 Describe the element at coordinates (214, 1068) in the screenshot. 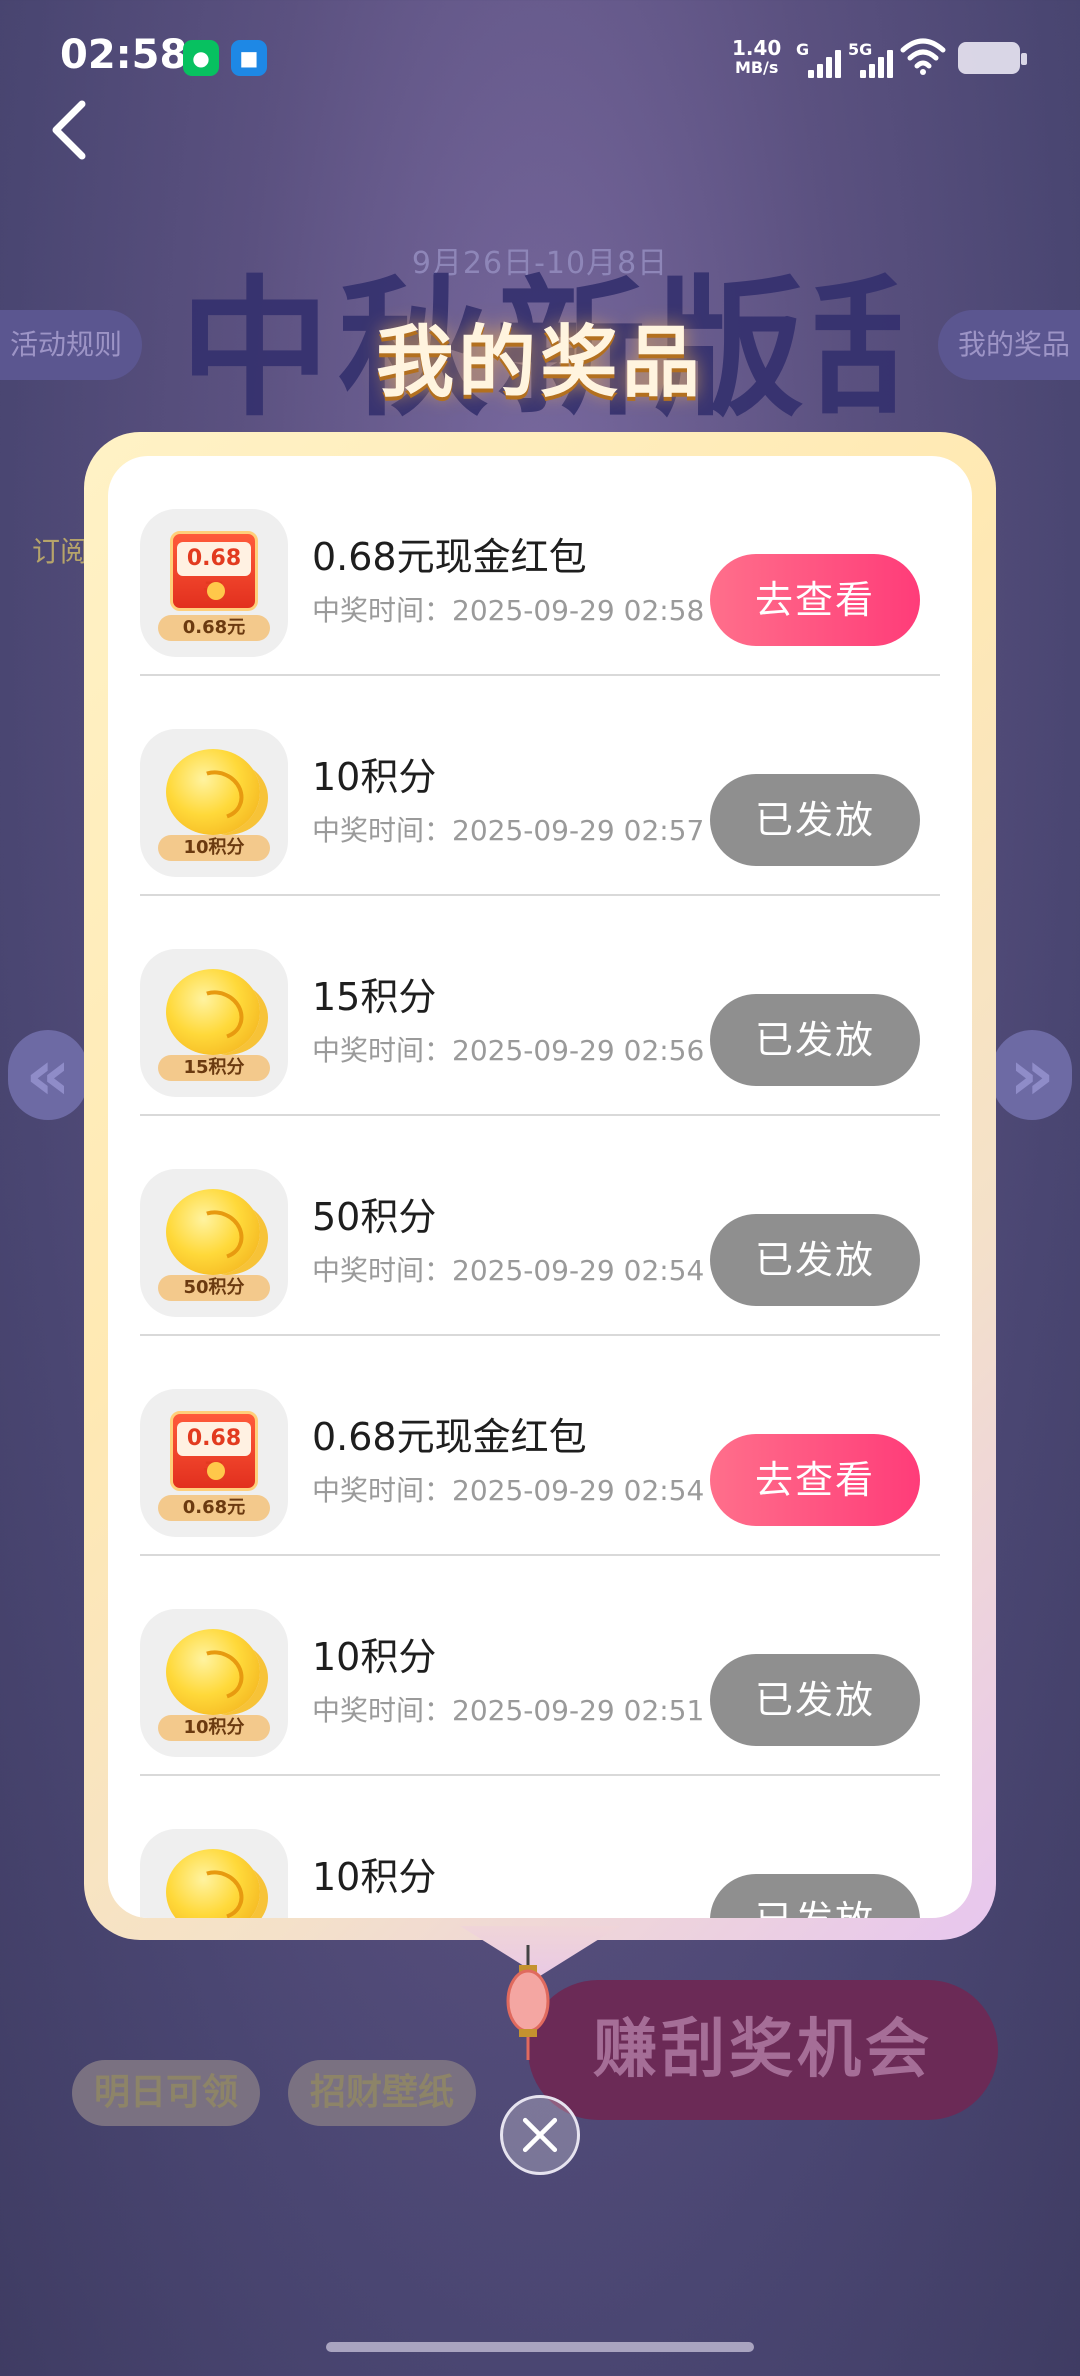

I see `prize-badge: 15积分` at that location.